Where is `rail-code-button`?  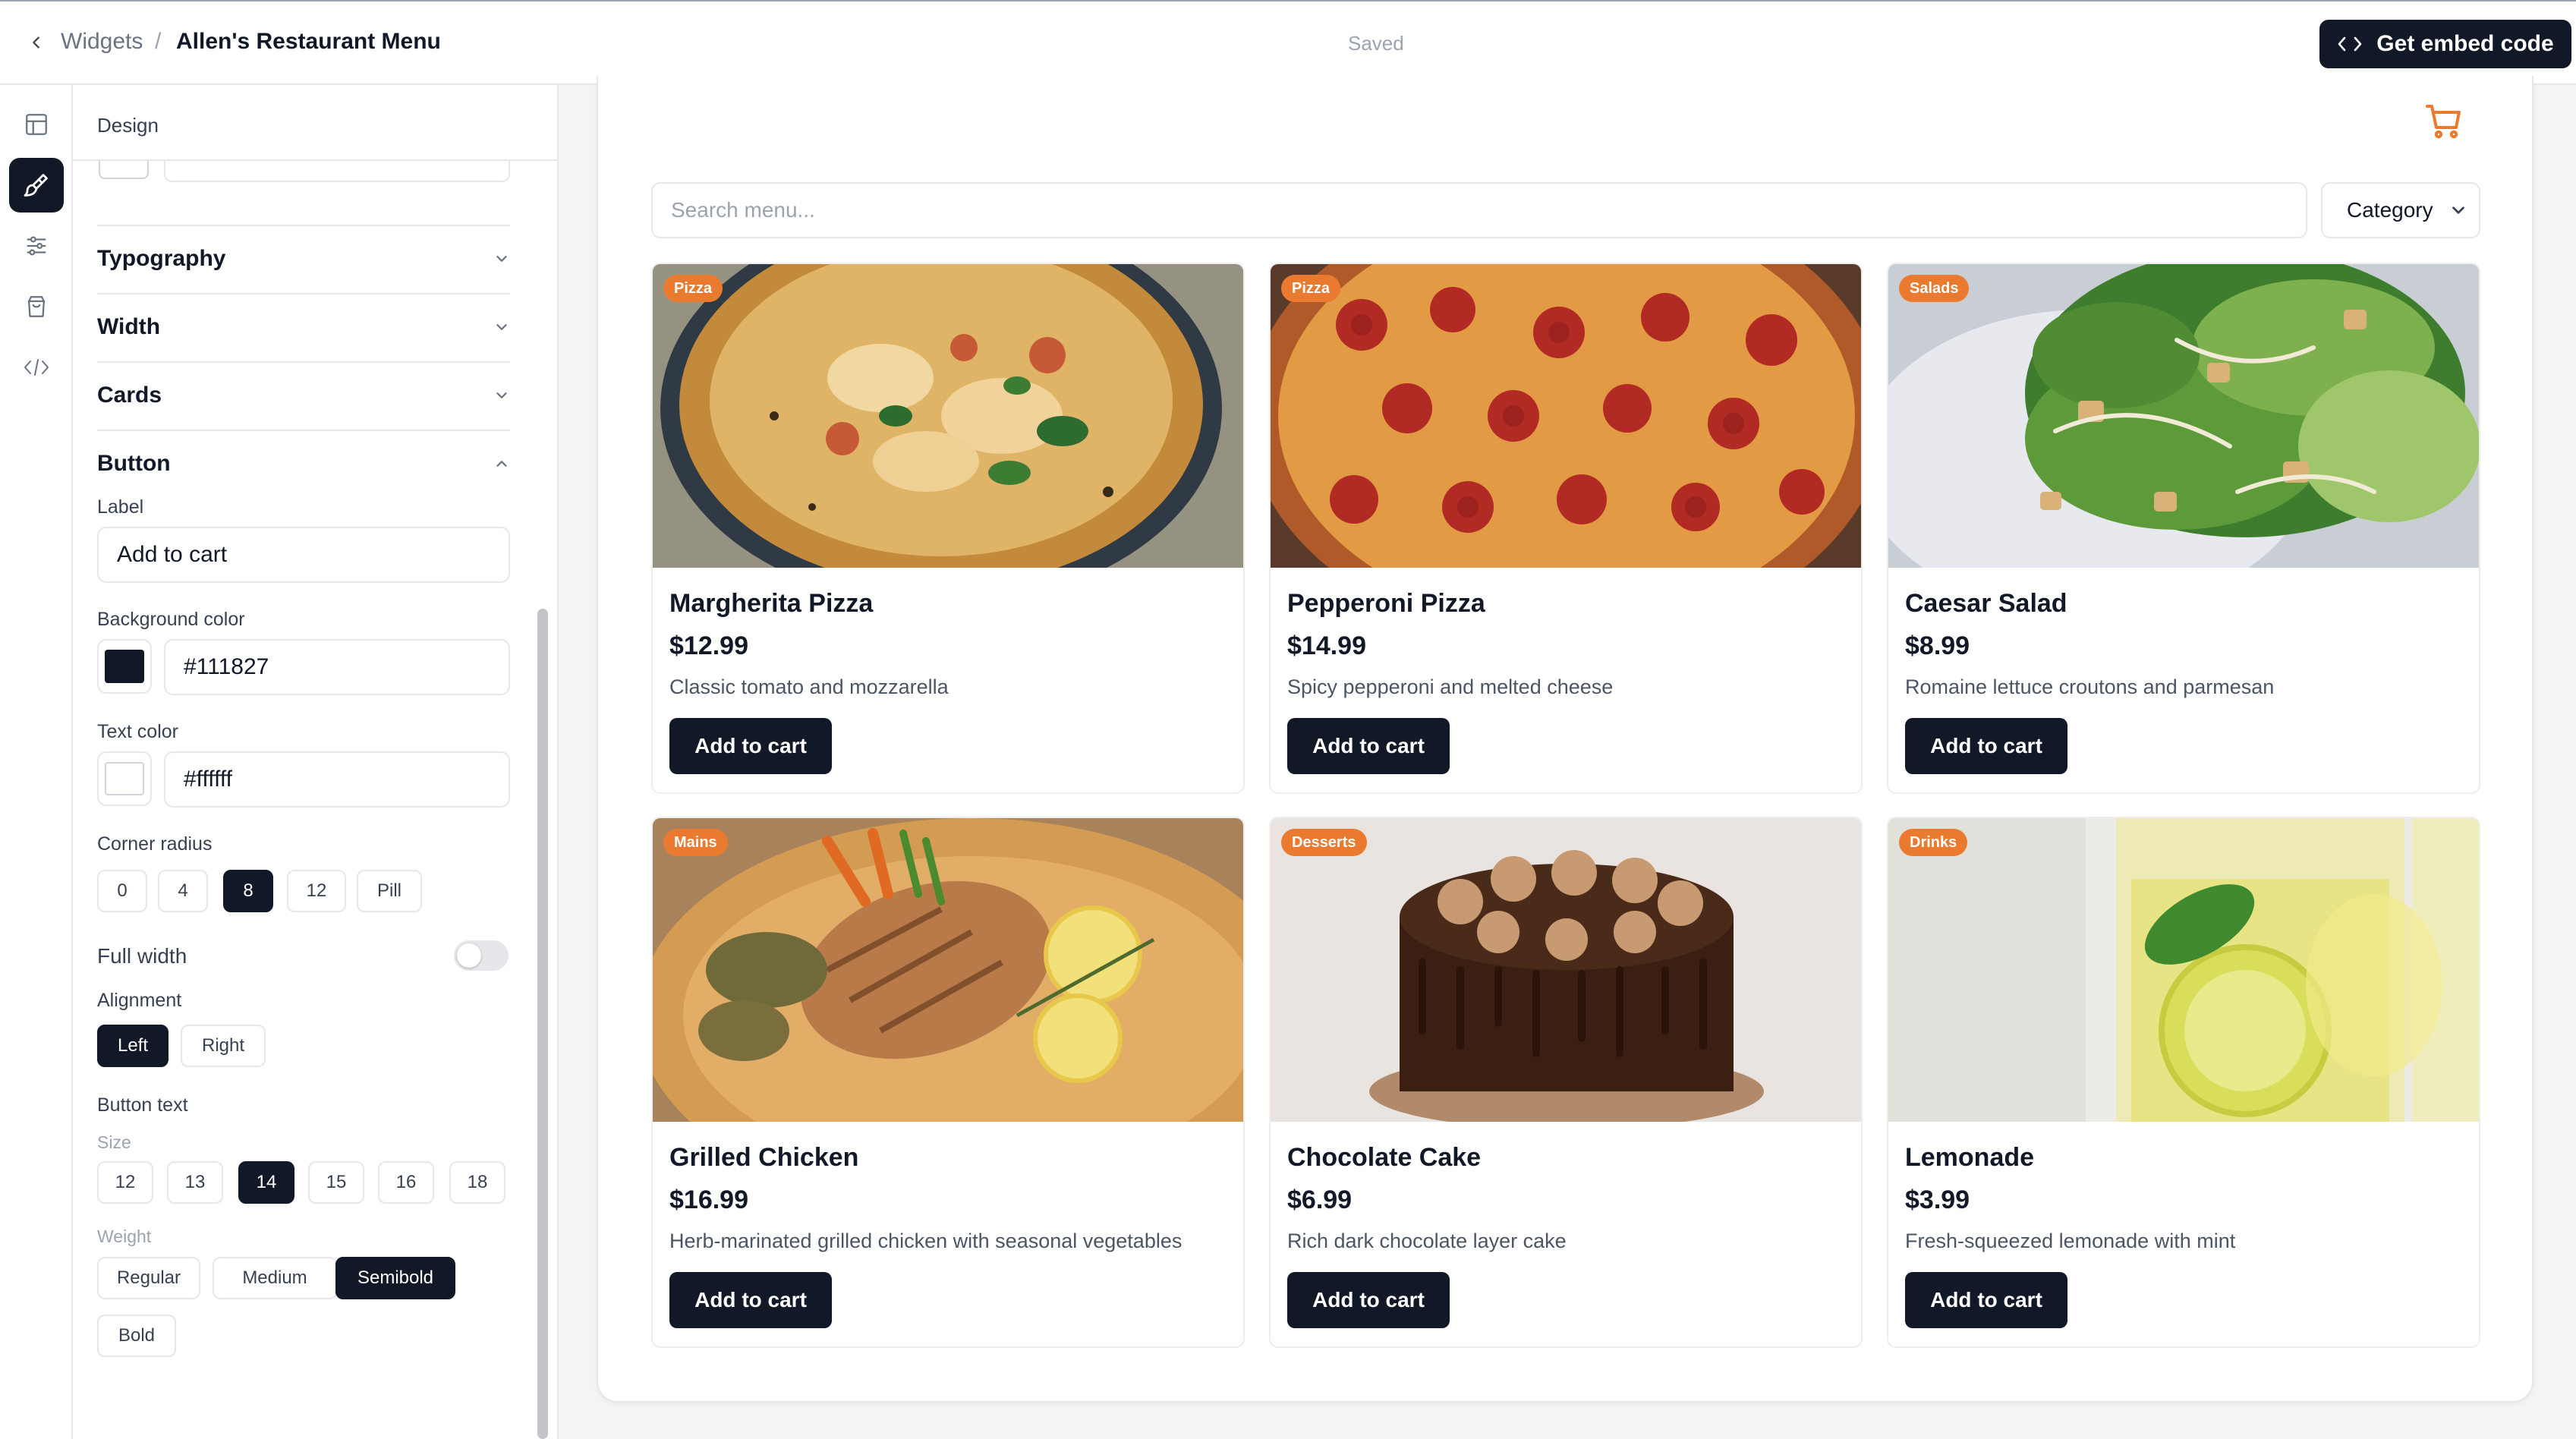 rail-code-button is located at coordinates (36, 367).